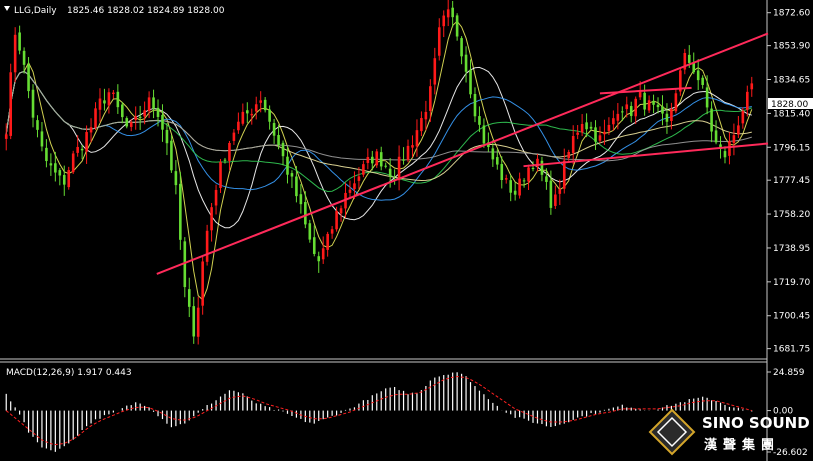  I want to click on price-tick-label: 1681.75, so click(791, 350).